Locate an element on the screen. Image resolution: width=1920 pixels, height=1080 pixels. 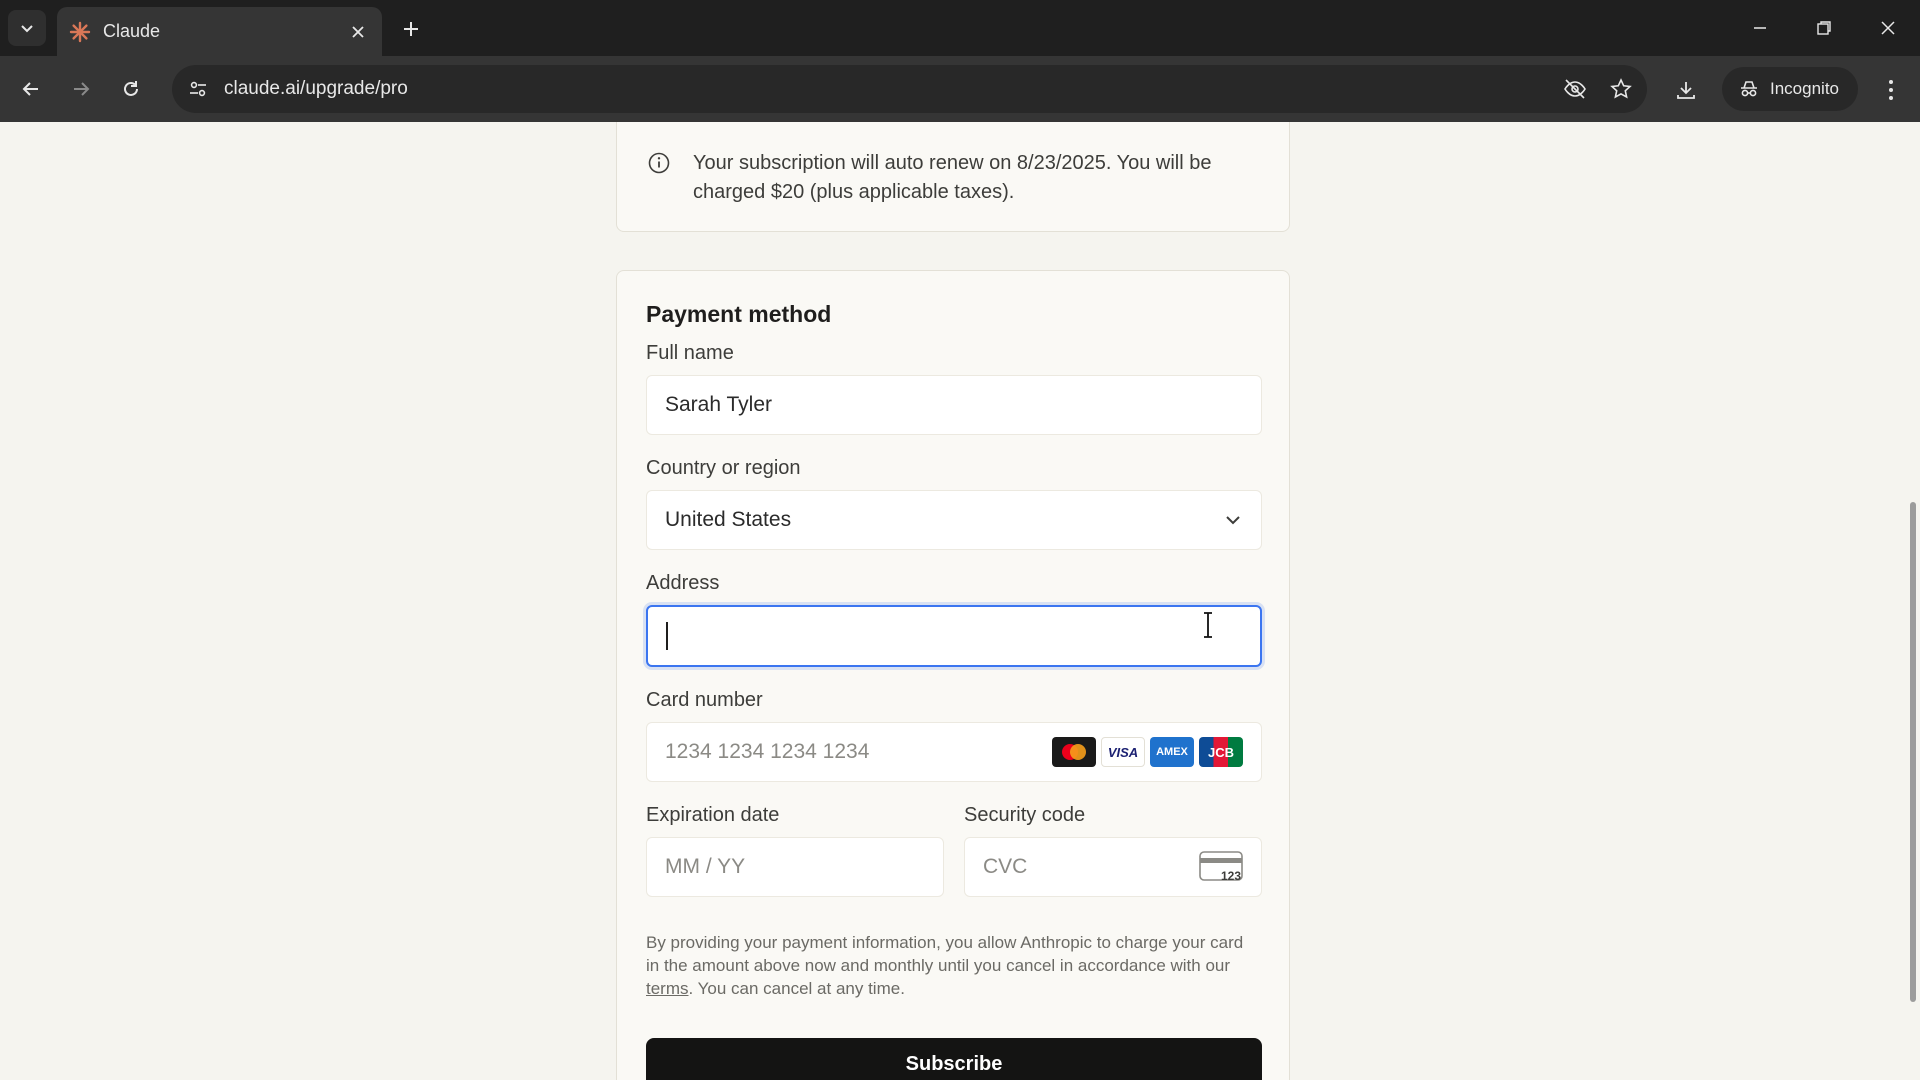
text-cursor-ibeam-icon is located at coordinates (1208, 625).